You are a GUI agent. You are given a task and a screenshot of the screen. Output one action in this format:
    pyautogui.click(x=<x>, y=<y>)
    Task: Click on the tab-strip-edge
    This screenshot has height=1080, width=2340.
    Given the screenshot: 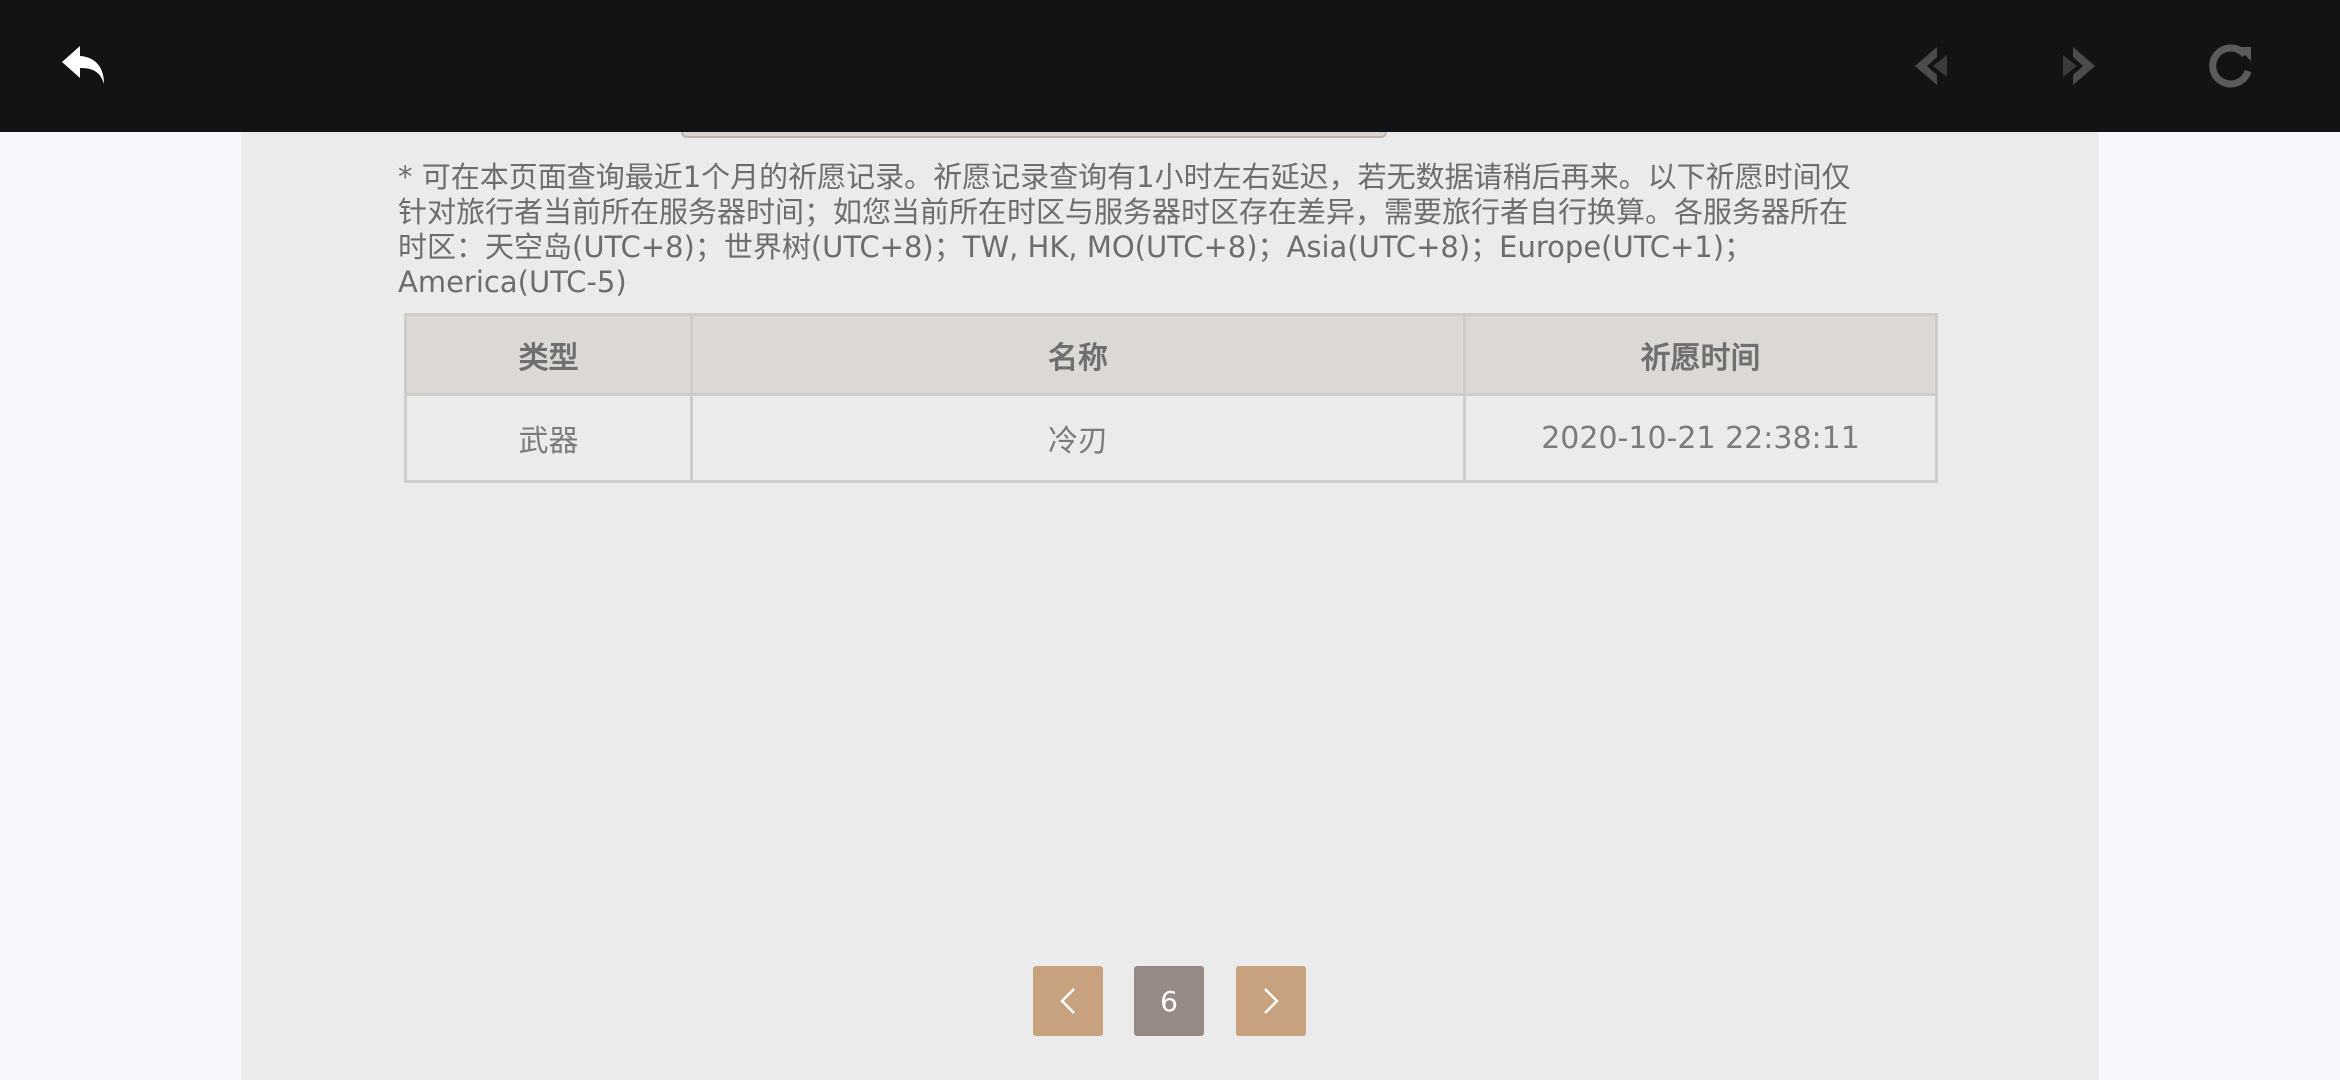 What is the action you would take?
    pyautogui.click(x=1034, y=135)
    